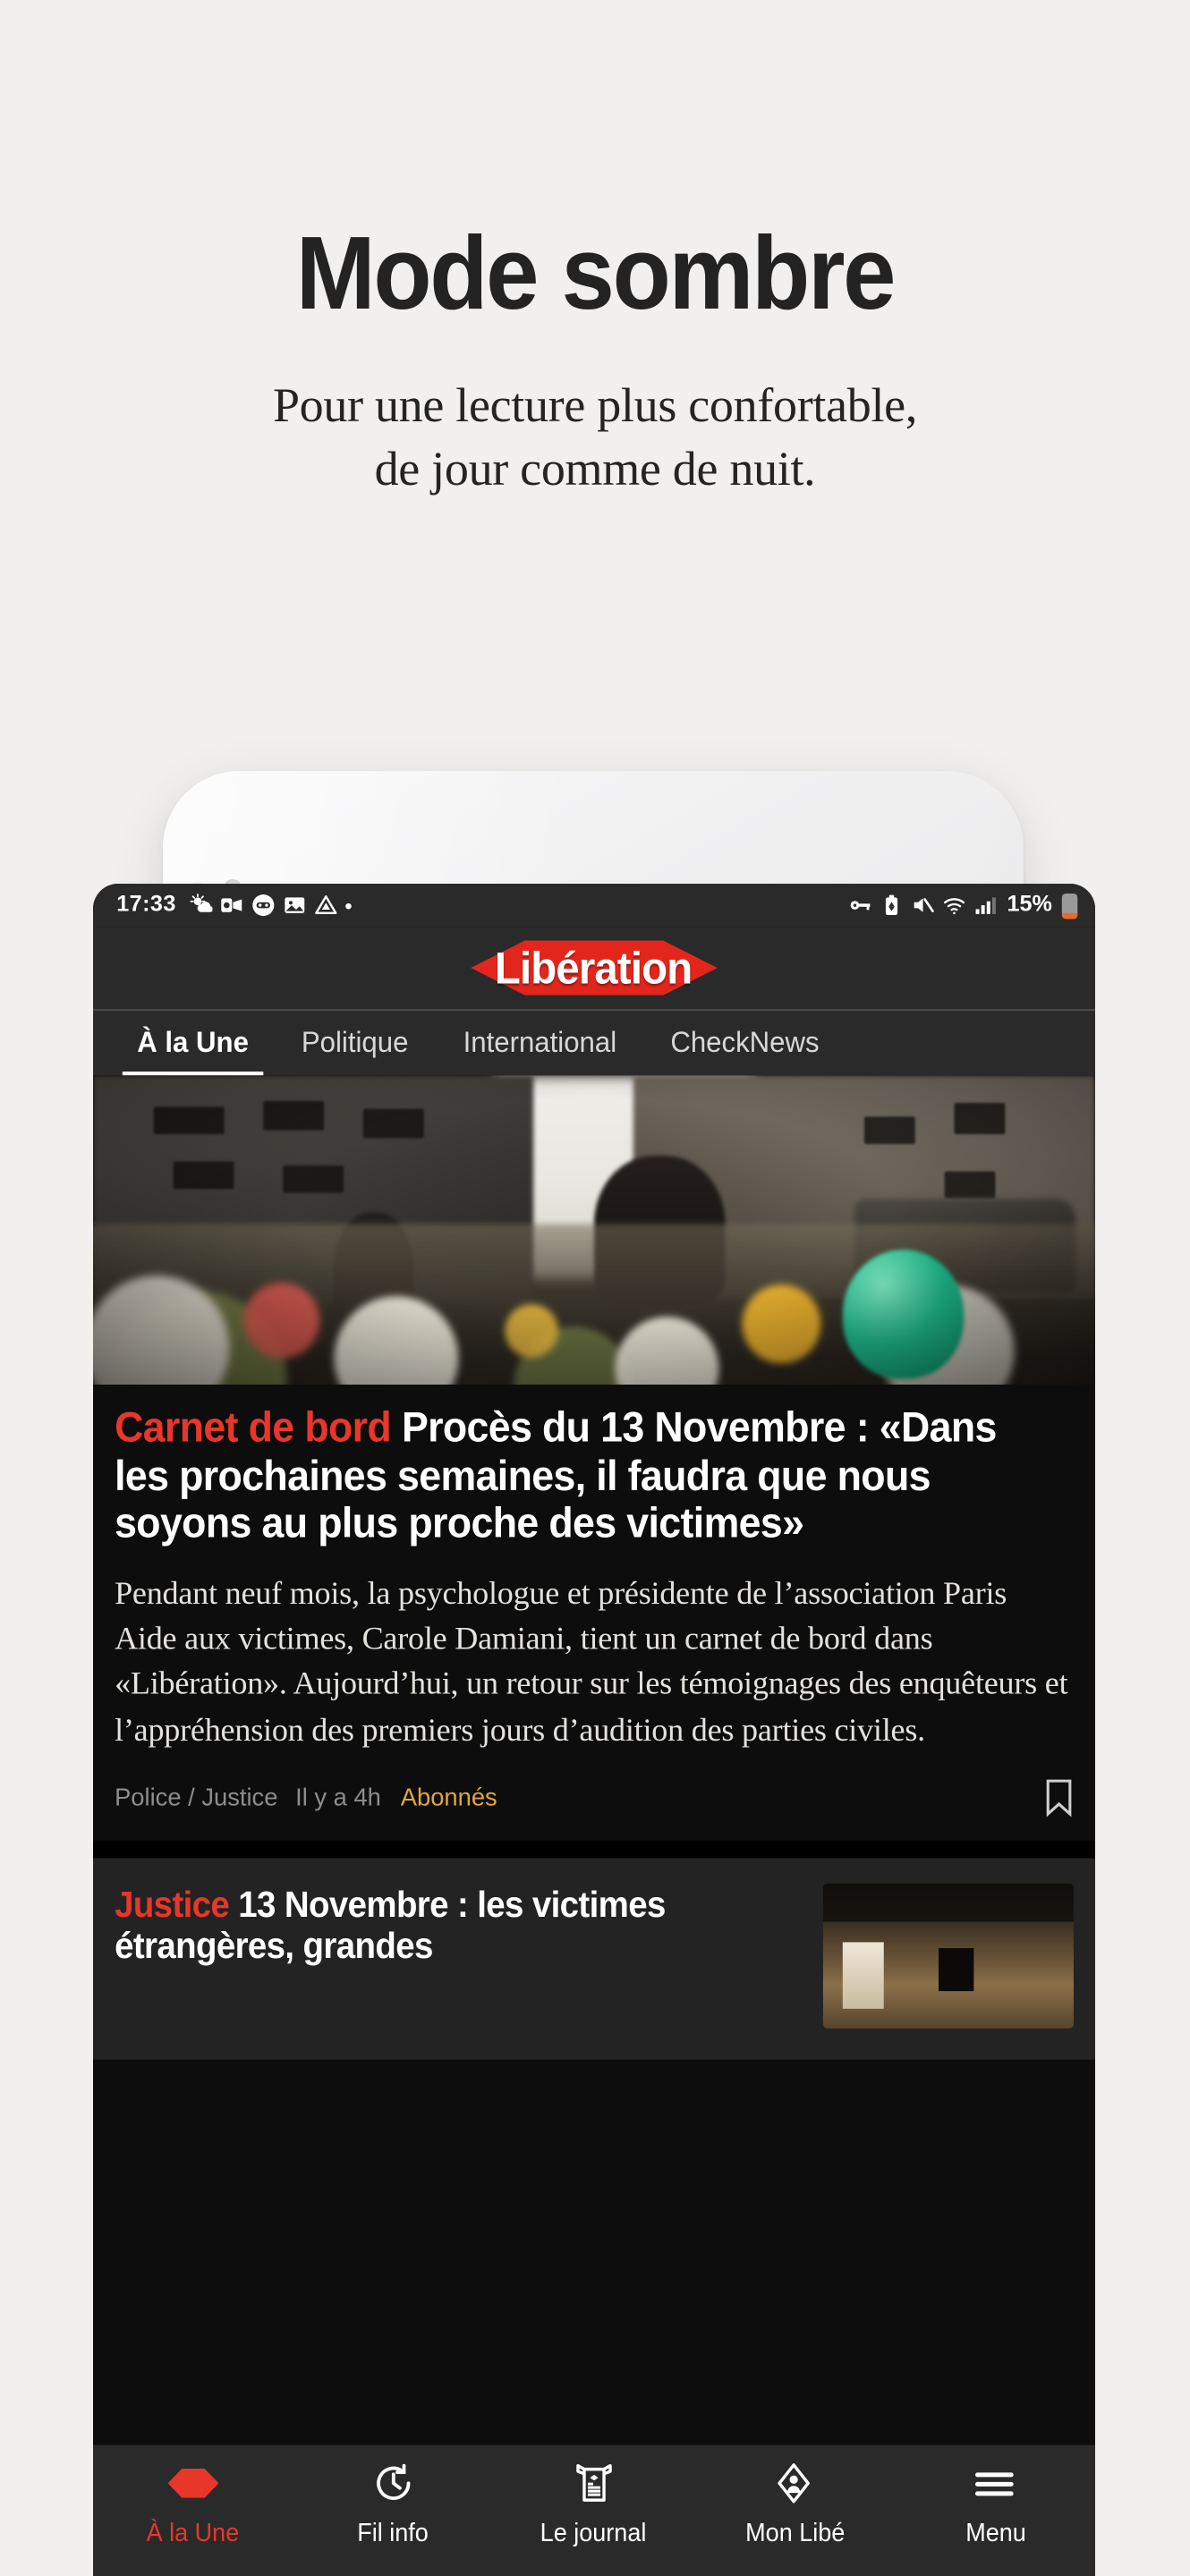 The height and width of the screenshot is (2576, 1190). What do you see at coordinates (594, 1809) in the screenshot?
I see `featured-article-meta: Police / Justice Il y a 4h Abonnés` at bounding box center [594, 1809].